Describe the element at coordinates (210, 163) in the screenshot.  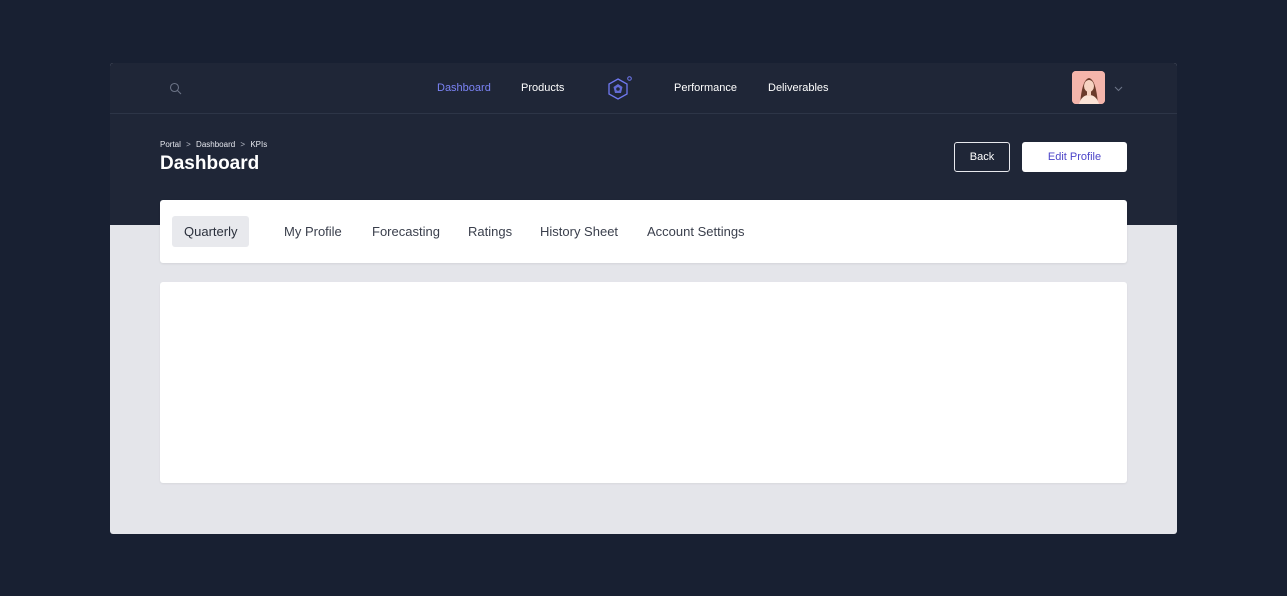
I see `page-title: Dashboard` at that location.